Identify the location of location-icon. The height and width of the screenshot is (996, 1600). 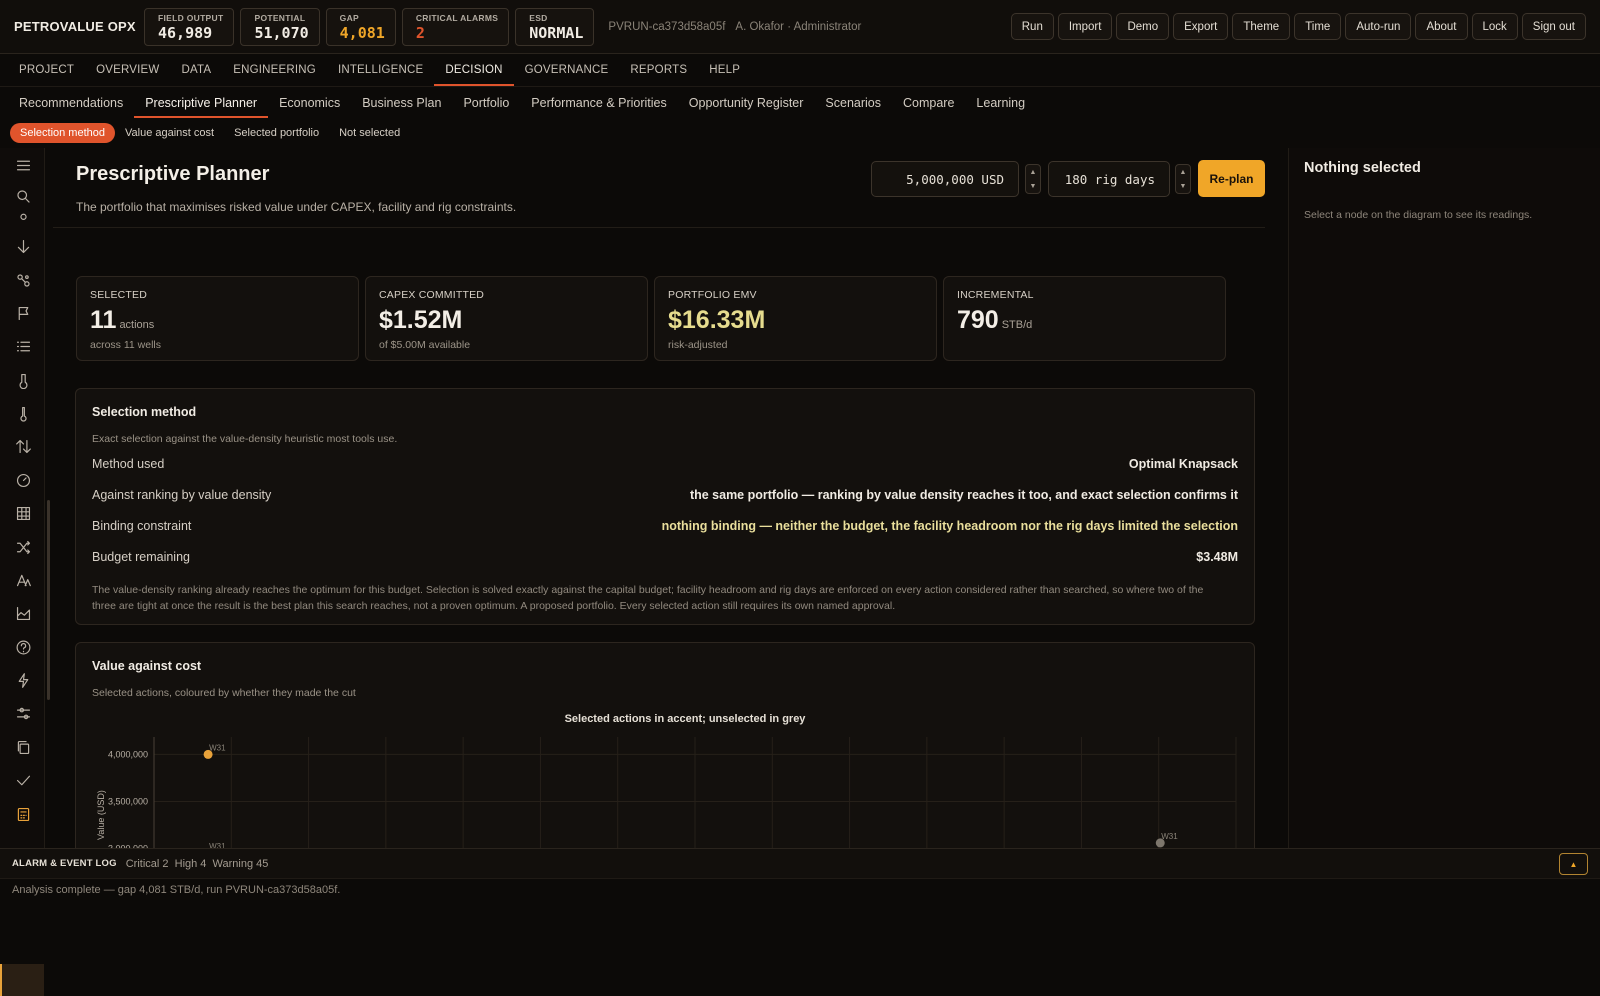
(23, 218).